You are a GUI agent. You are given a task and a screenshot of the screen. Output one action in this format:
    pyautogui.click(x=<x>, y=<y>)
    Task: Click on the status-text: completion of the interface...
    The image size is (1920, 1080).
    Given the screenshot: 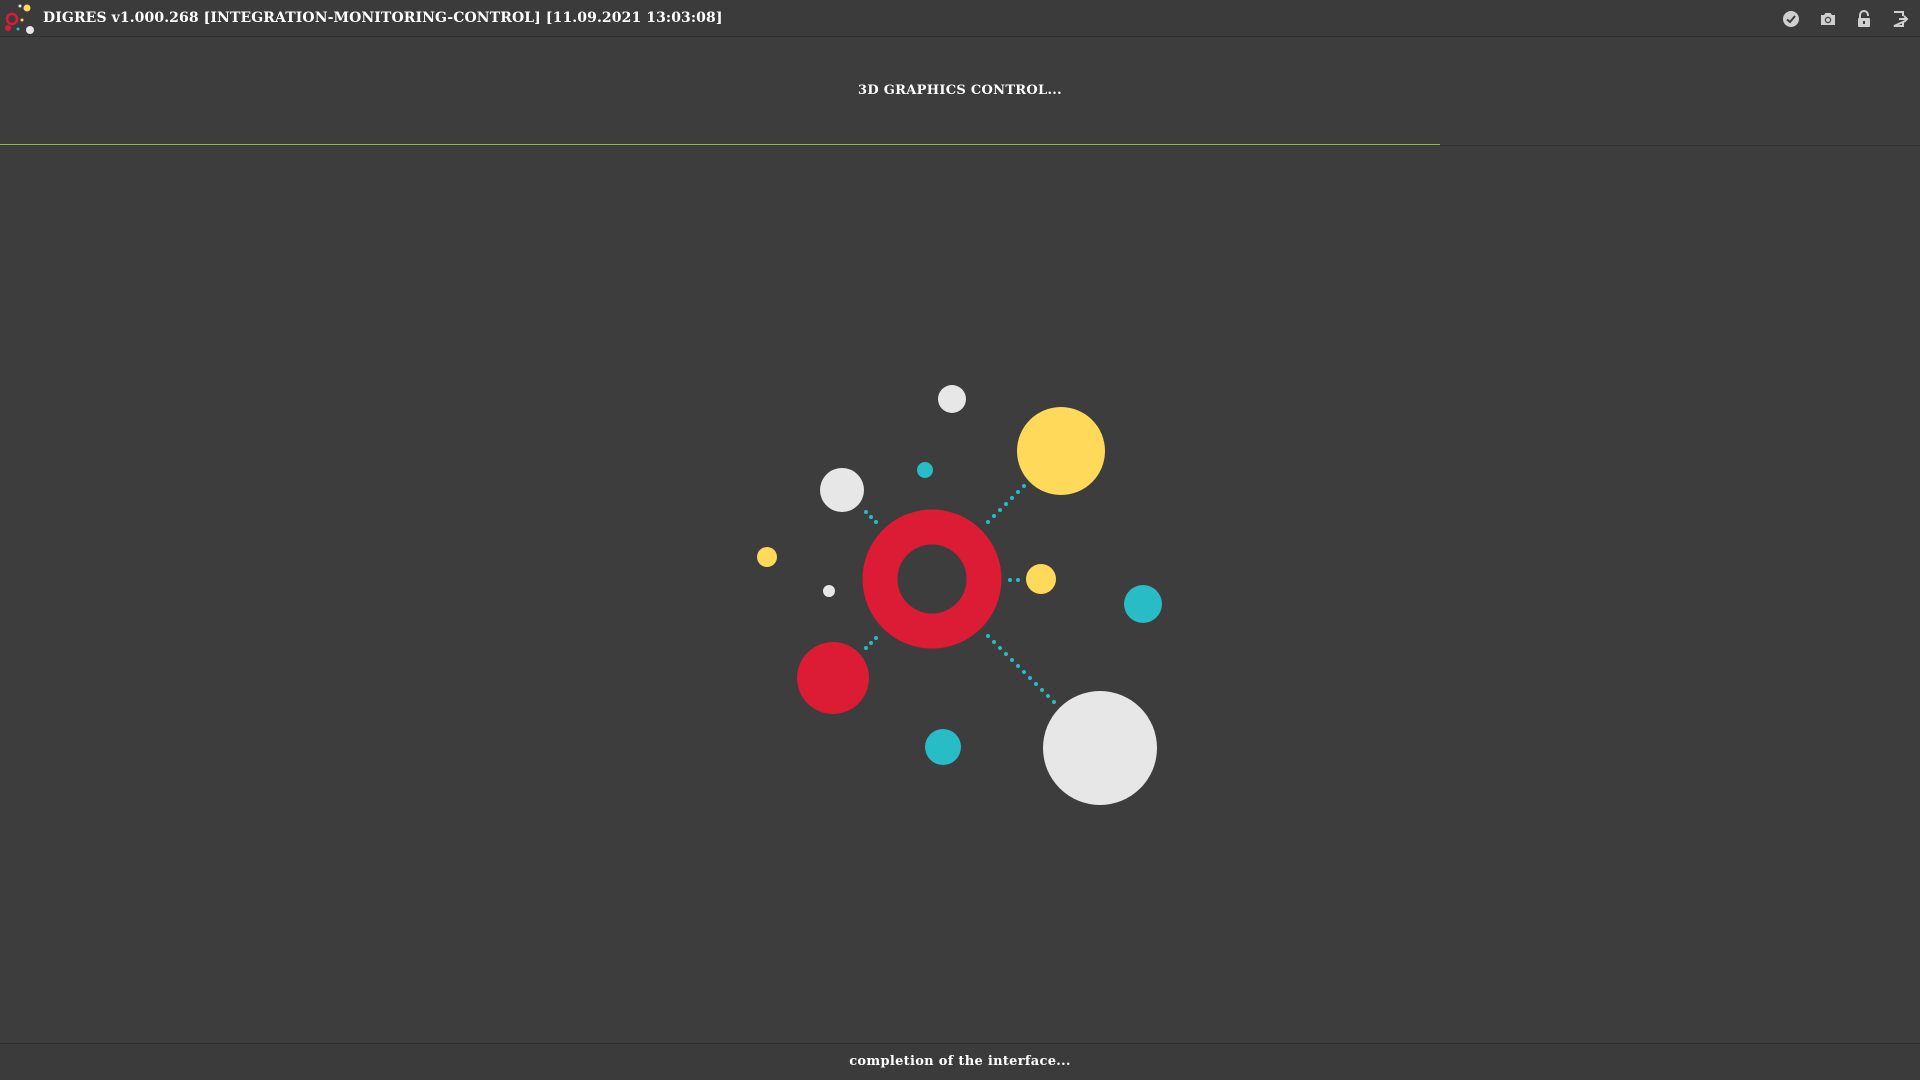 What is the action you would take?
    pyautogui.click(x=960, y=1061)
    